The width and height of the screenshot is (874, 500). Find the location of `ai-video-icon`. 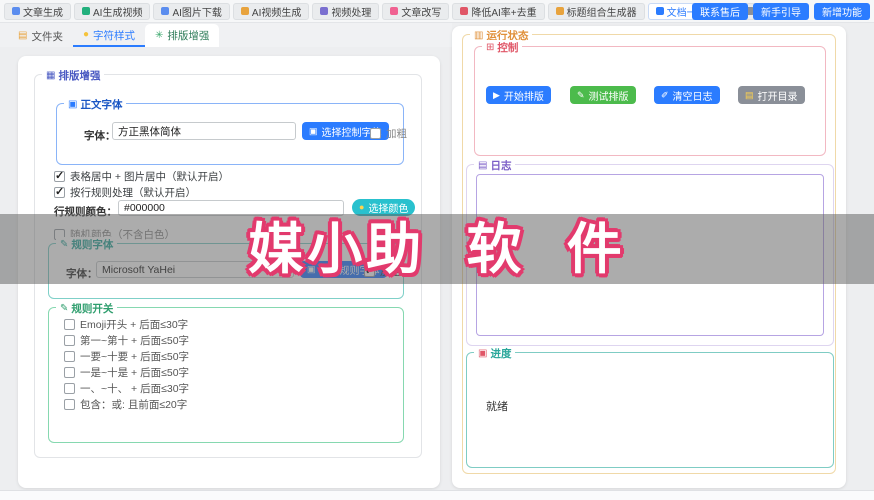

ai-video-icon is located at coordinates (86, 11).